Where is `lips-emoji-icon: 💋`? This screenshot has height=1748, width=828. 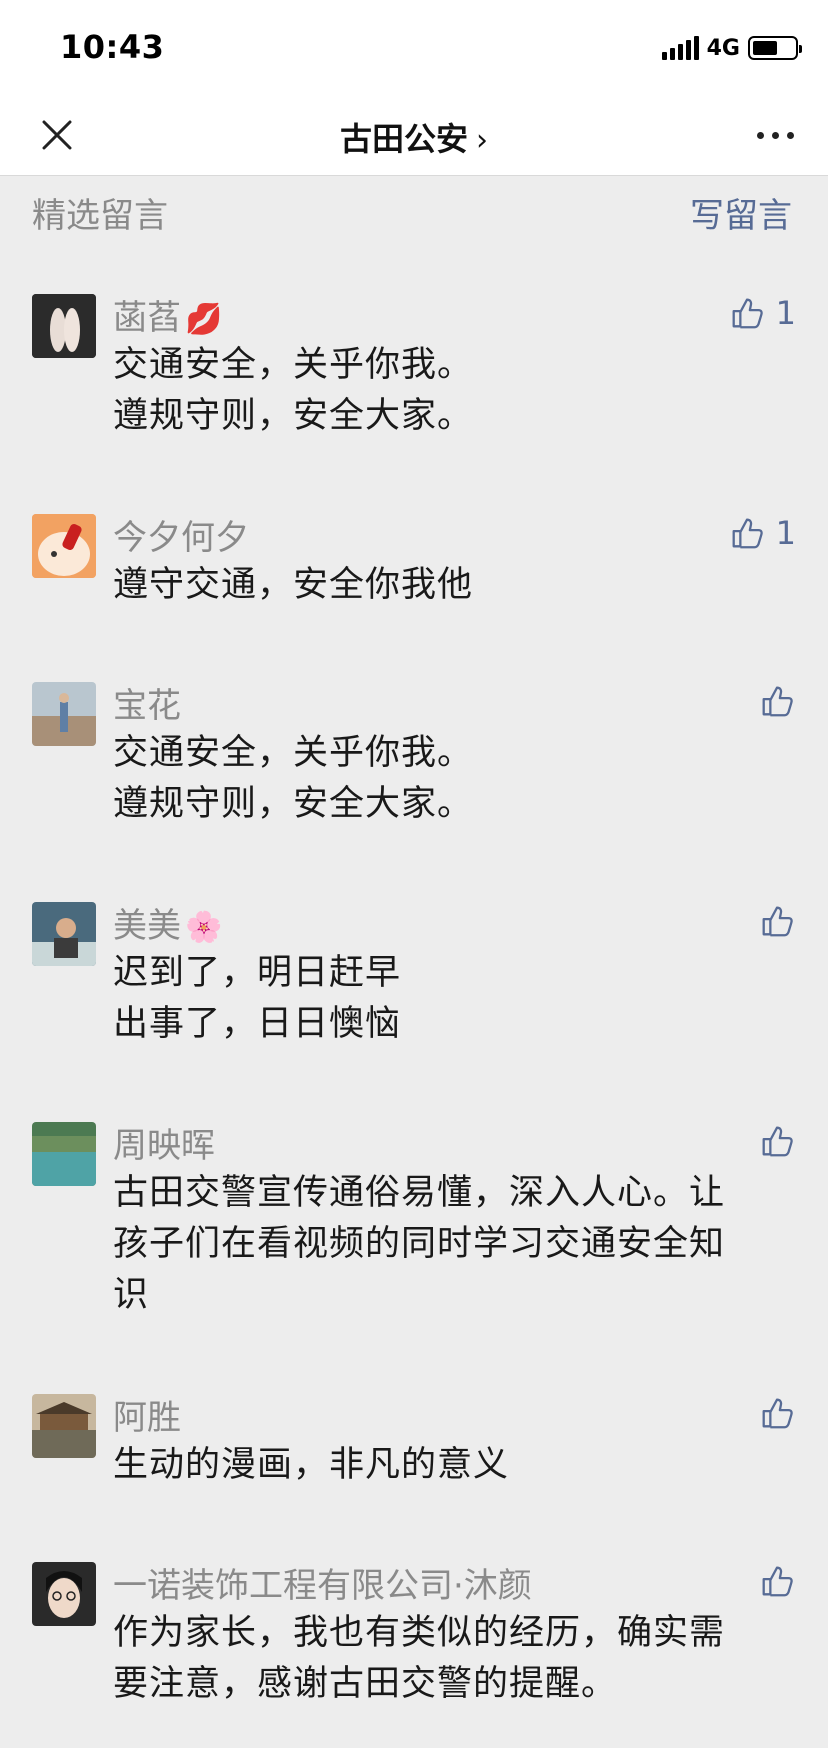 lips-emoji-icon: 💋 is located at coordinates (204, 319).